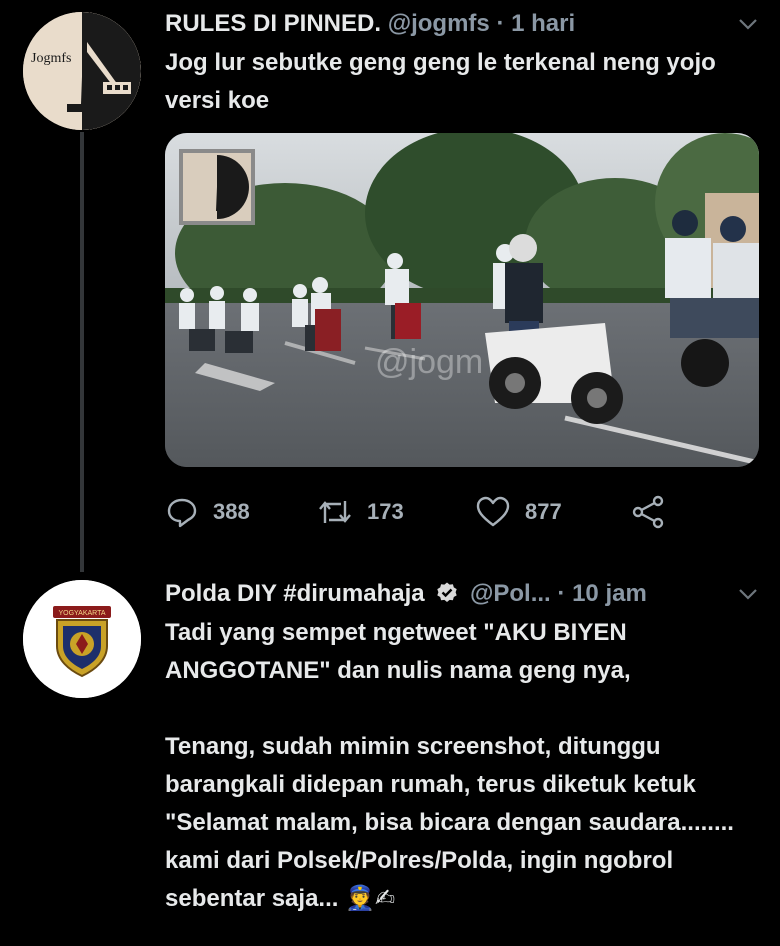 The width and height of the screenshot is (780, 946). What do you see at coordinates (493, 511) in the screenshot?
I see `heart-icon` at bounding box center [493, 511].